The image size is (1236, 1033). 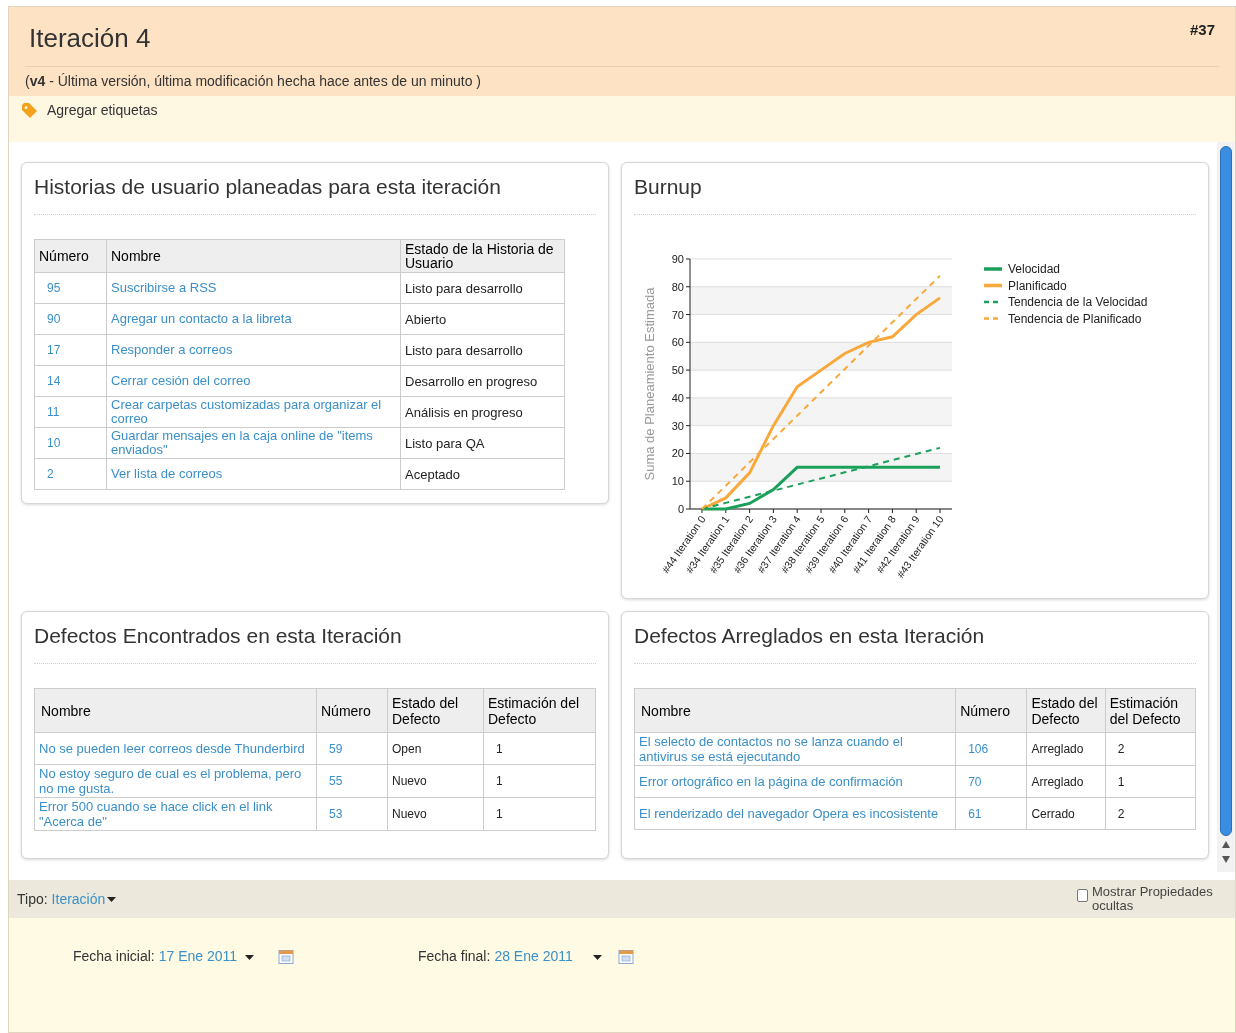 What do you see at coordinates (1037, 285) in the screenshot?
I see `legend-label: Planificado` at bounding box center [1037, 285].